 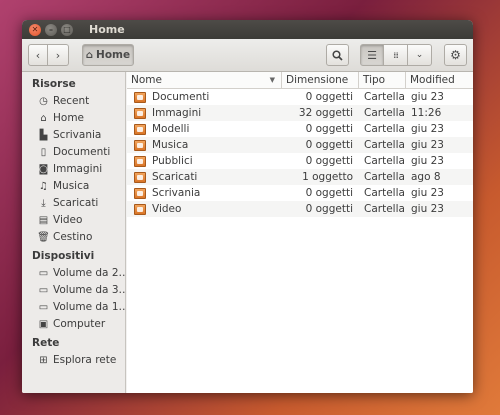 What do you see at coordinates (300, 145) in the screenshot?
I see `table-row: Musica 0 oggetti Cartella giu 23` at bounding box center [300, 145].